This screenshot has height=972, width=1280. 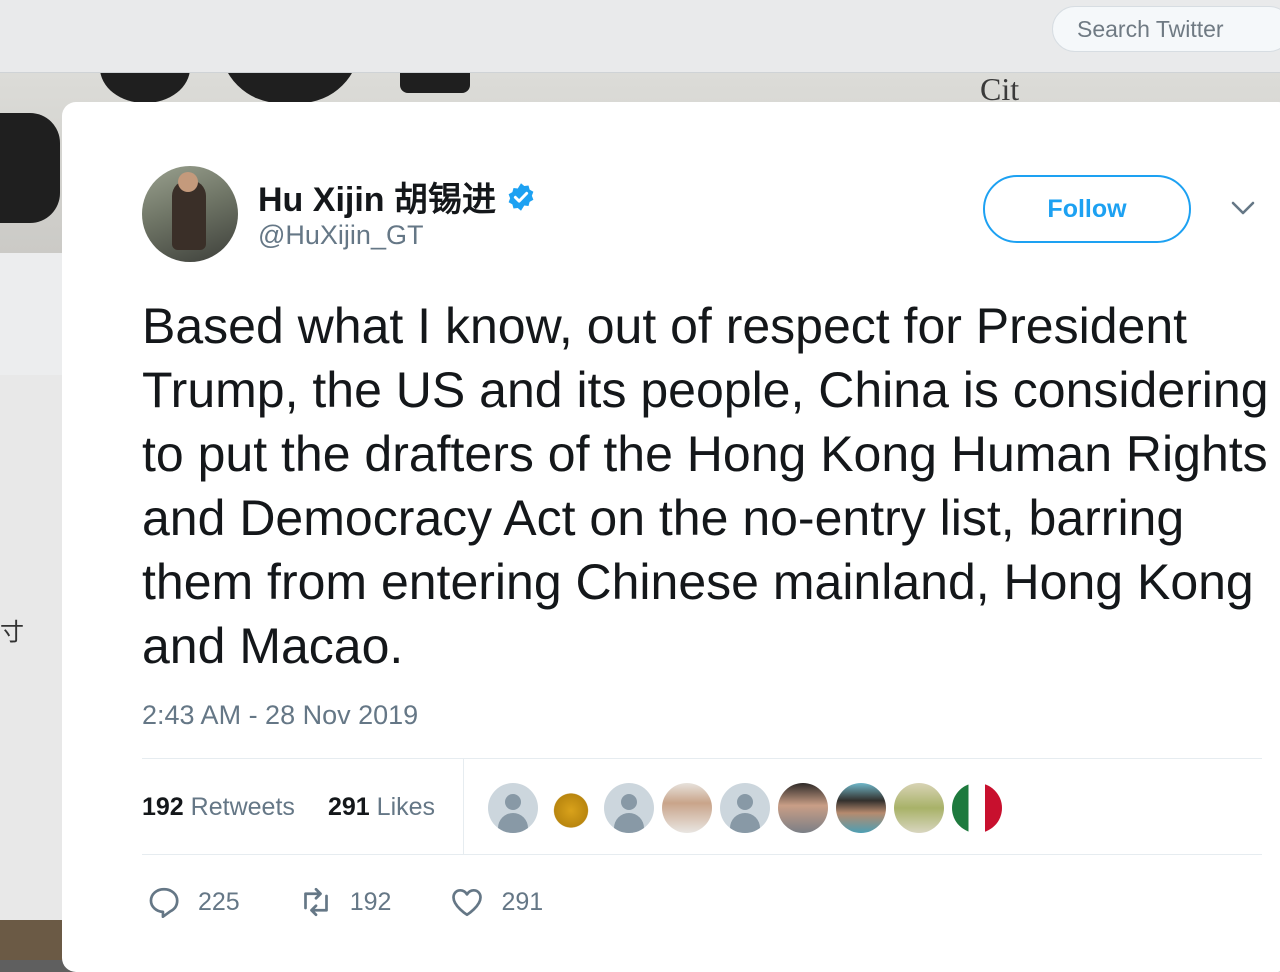 I want to click on tweet-stats: 192 Retweets 291 Likes, so click(x=702, y=806).